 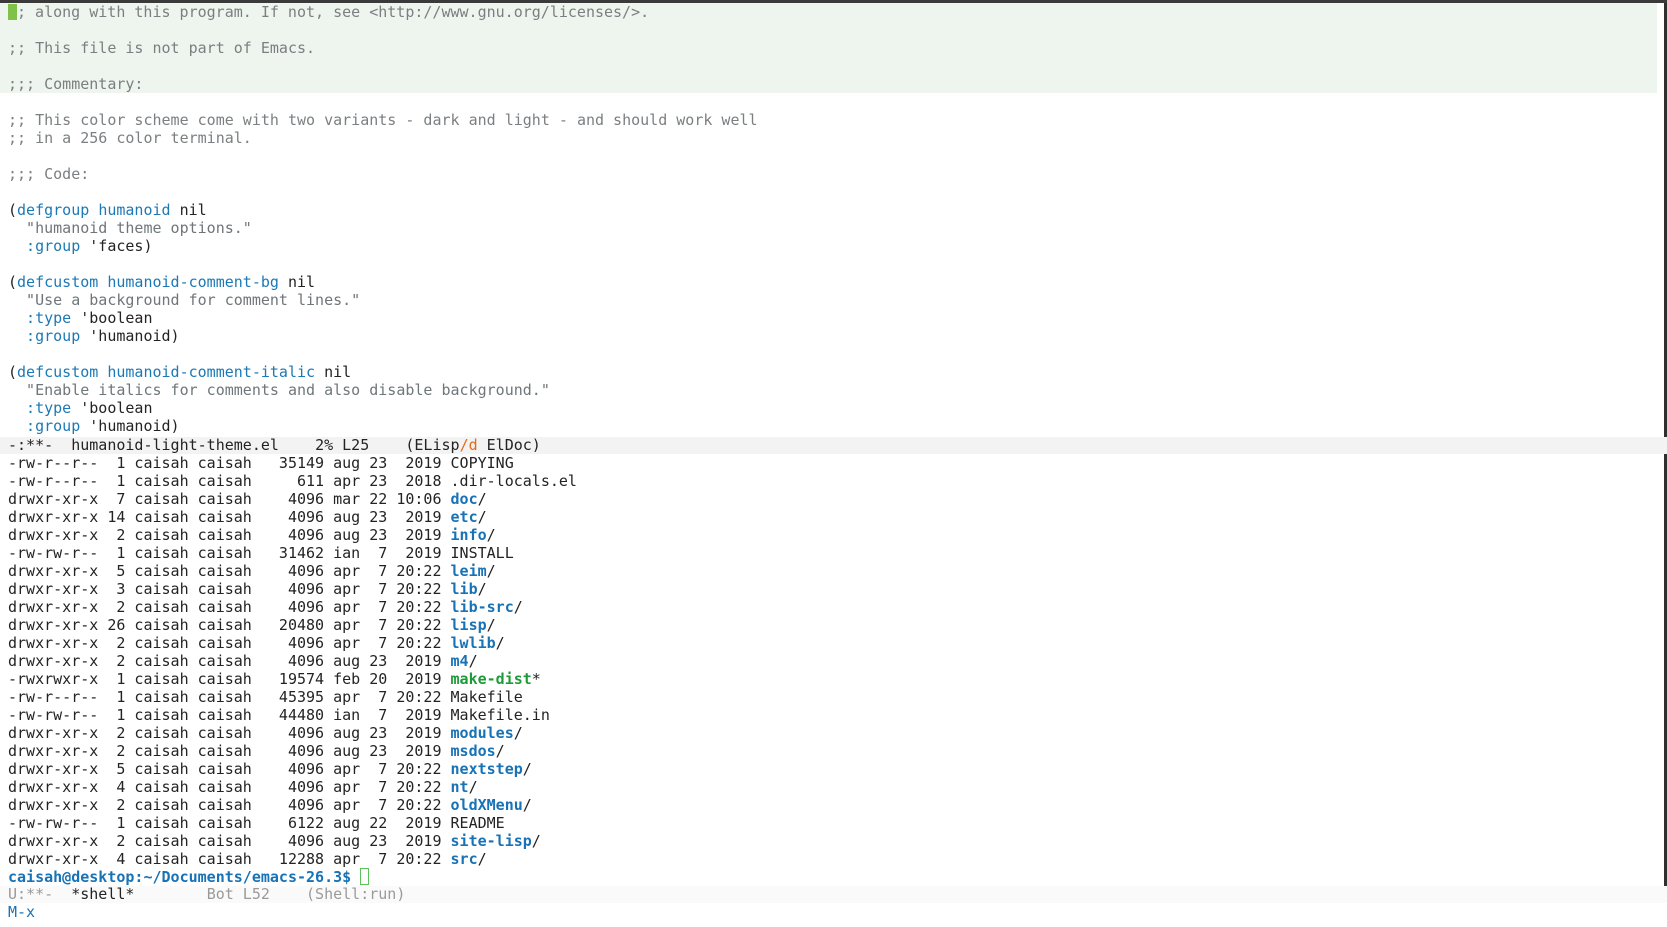 What do you see at coordinates (828, 84) in the screenshot?
I see `code-line: ;;; Commentary:` at bounding box center [828, 84].